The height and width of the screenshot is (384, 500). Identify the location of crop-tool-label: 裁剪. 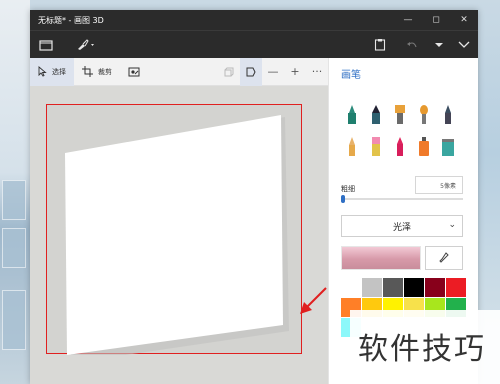
(105, 71).